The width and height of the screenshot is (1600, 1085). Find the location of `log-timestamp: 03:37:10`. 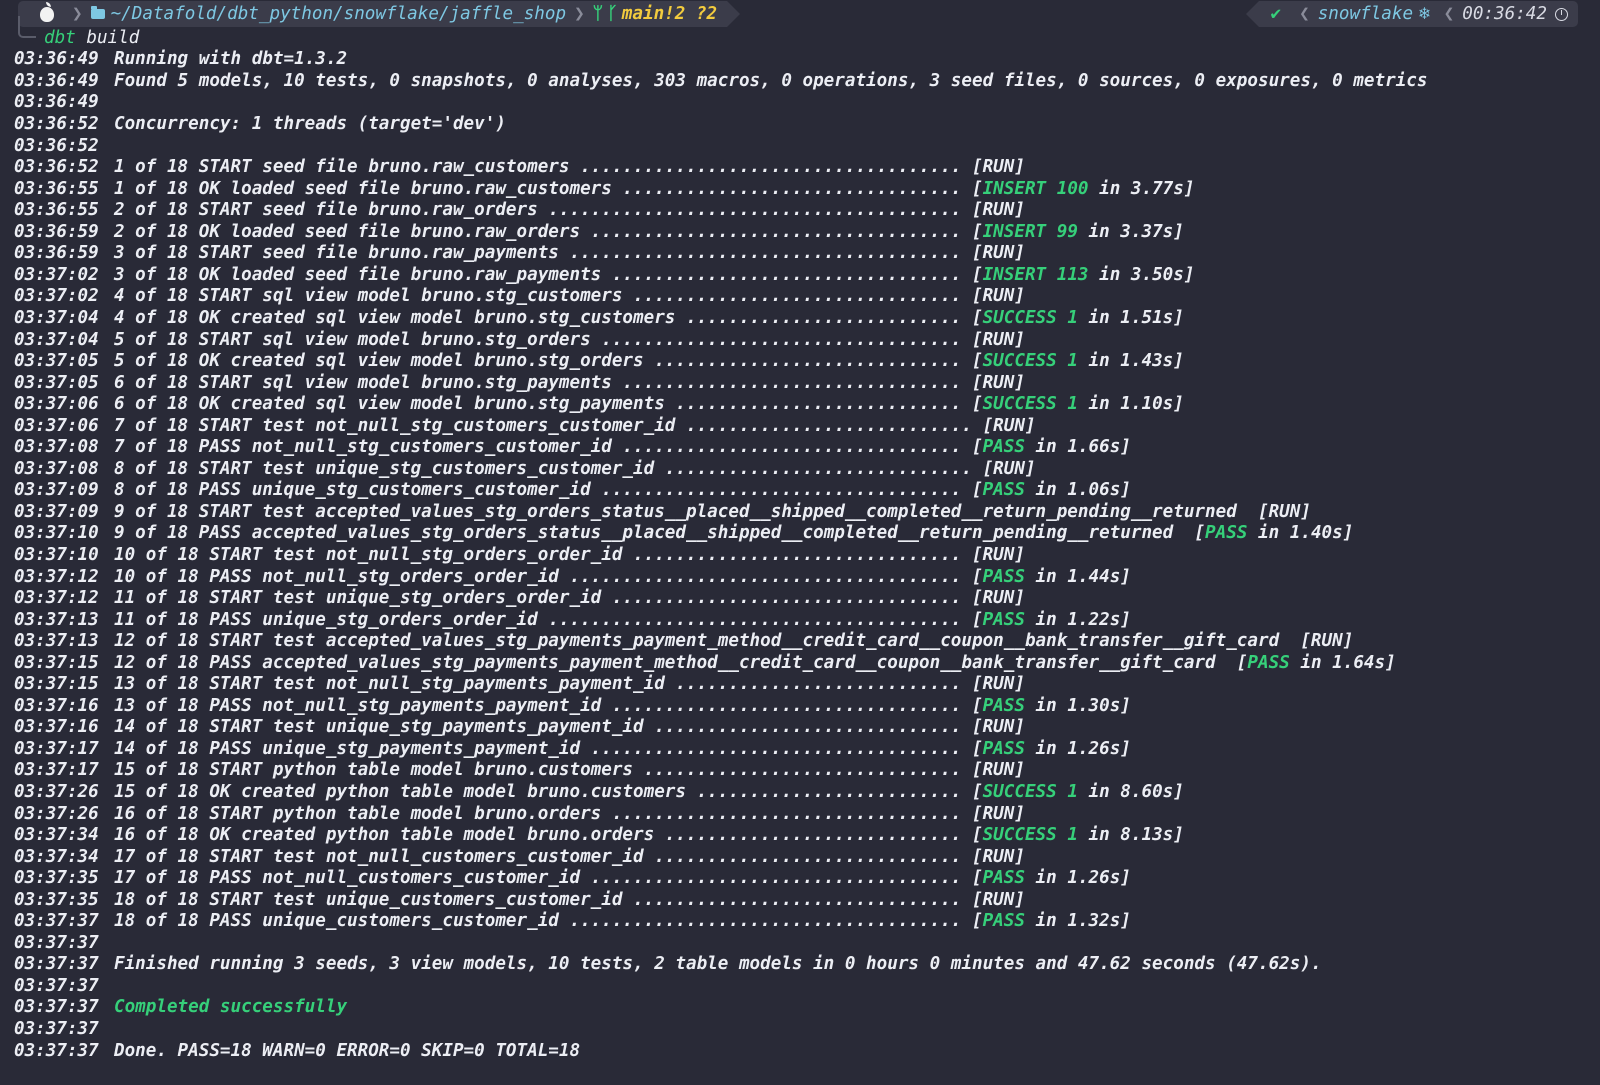

log-timestamp: 03:37:10 is located at coordinates (56, 554).